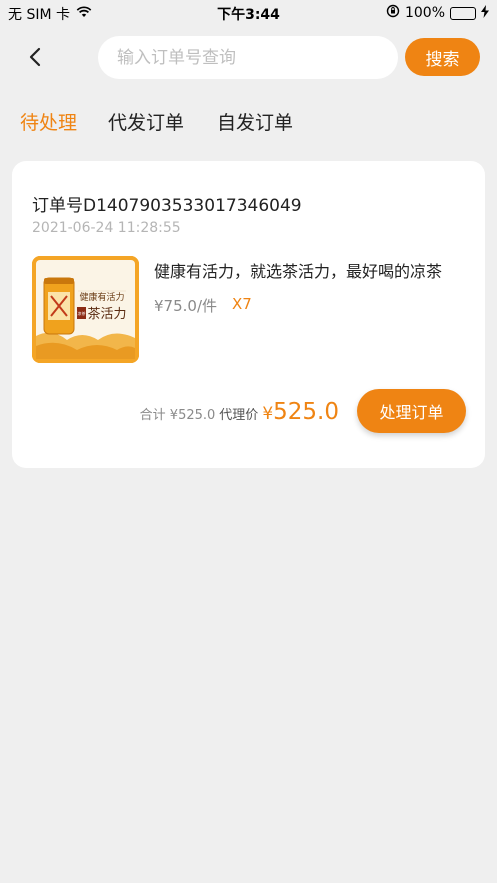 This screenshot has width=497, height=883. What do you see at coordinates (177, 415) in the screenshot?
I see `total-label: 合计 ¥525.0` at bounding box center [177, 415].